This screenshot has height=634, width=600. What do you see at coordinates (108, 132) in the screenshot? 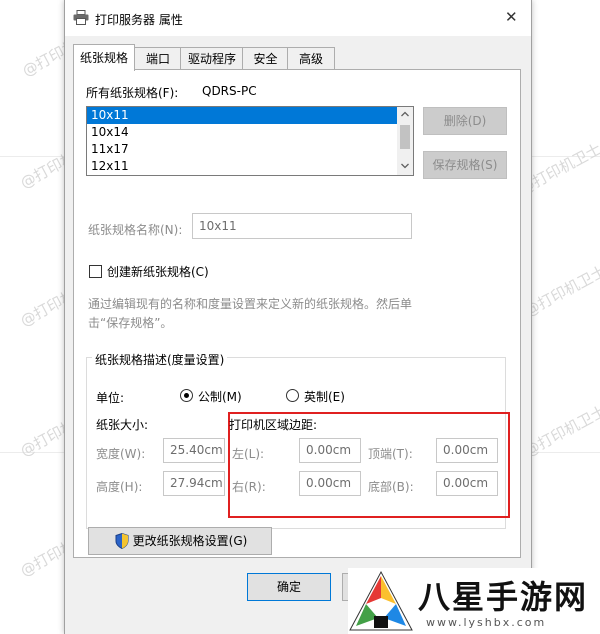
I see `list-item: 10x14` at bounding box center [108, 132].